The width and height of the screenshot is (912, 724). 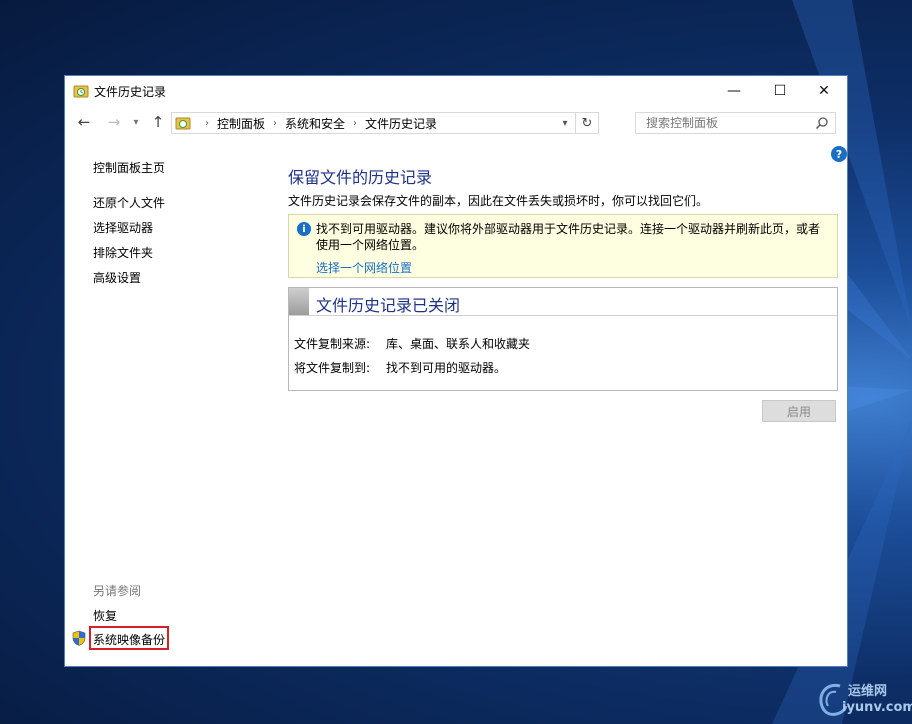 I want to click on search-box, so click(x=735, y=123).